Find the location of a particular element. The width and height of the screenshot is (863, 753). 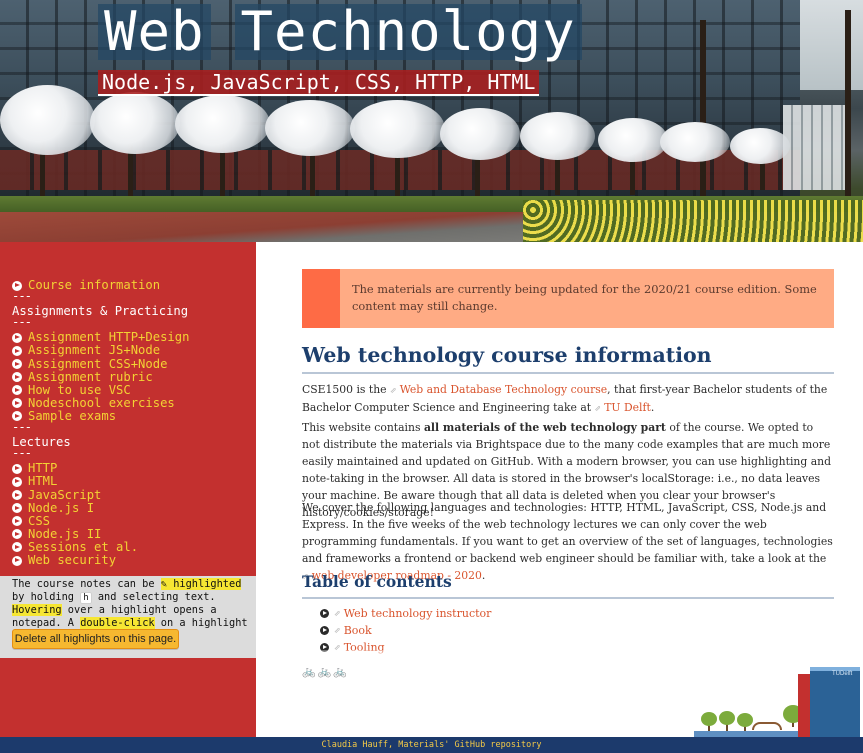

sidebar-item-label: CSS is located at coordinates (39, 520).